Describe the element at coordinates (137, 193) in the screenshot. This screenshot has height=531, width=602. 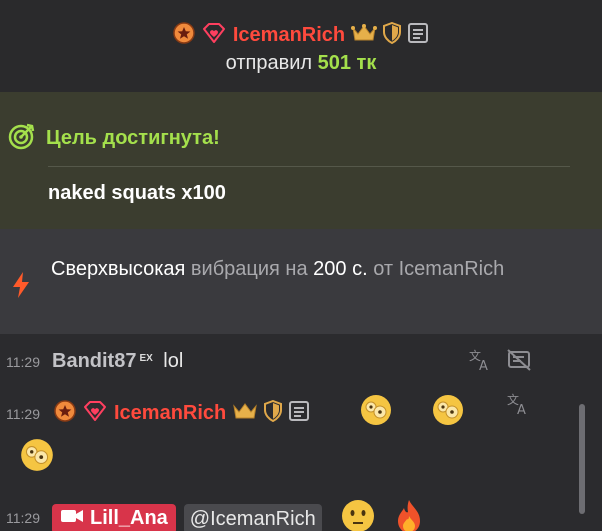
I see `goal-description: naked squats x100` at that location.